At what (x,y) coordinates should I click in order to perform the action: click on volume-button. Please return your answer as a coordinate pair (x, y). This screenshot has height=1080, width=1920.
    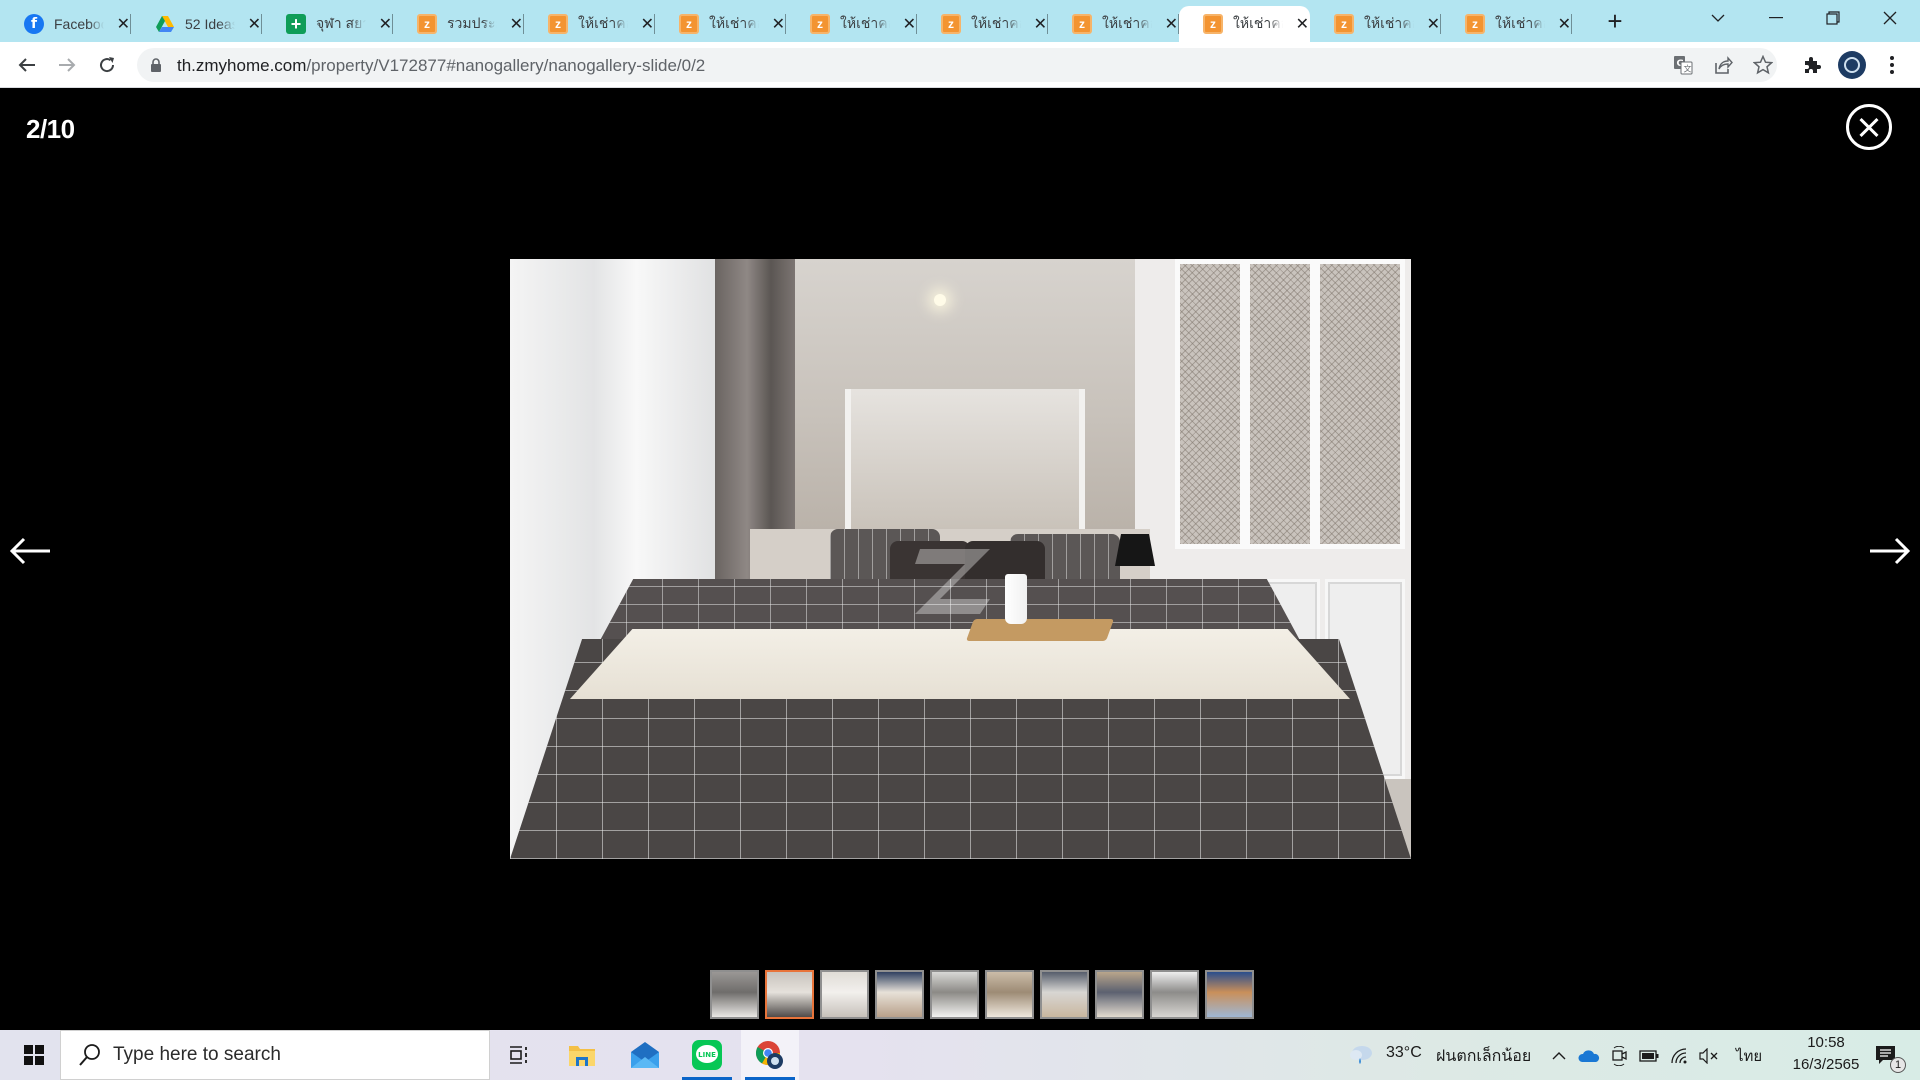
    Looking at the image, I should click on (1709, 1056).